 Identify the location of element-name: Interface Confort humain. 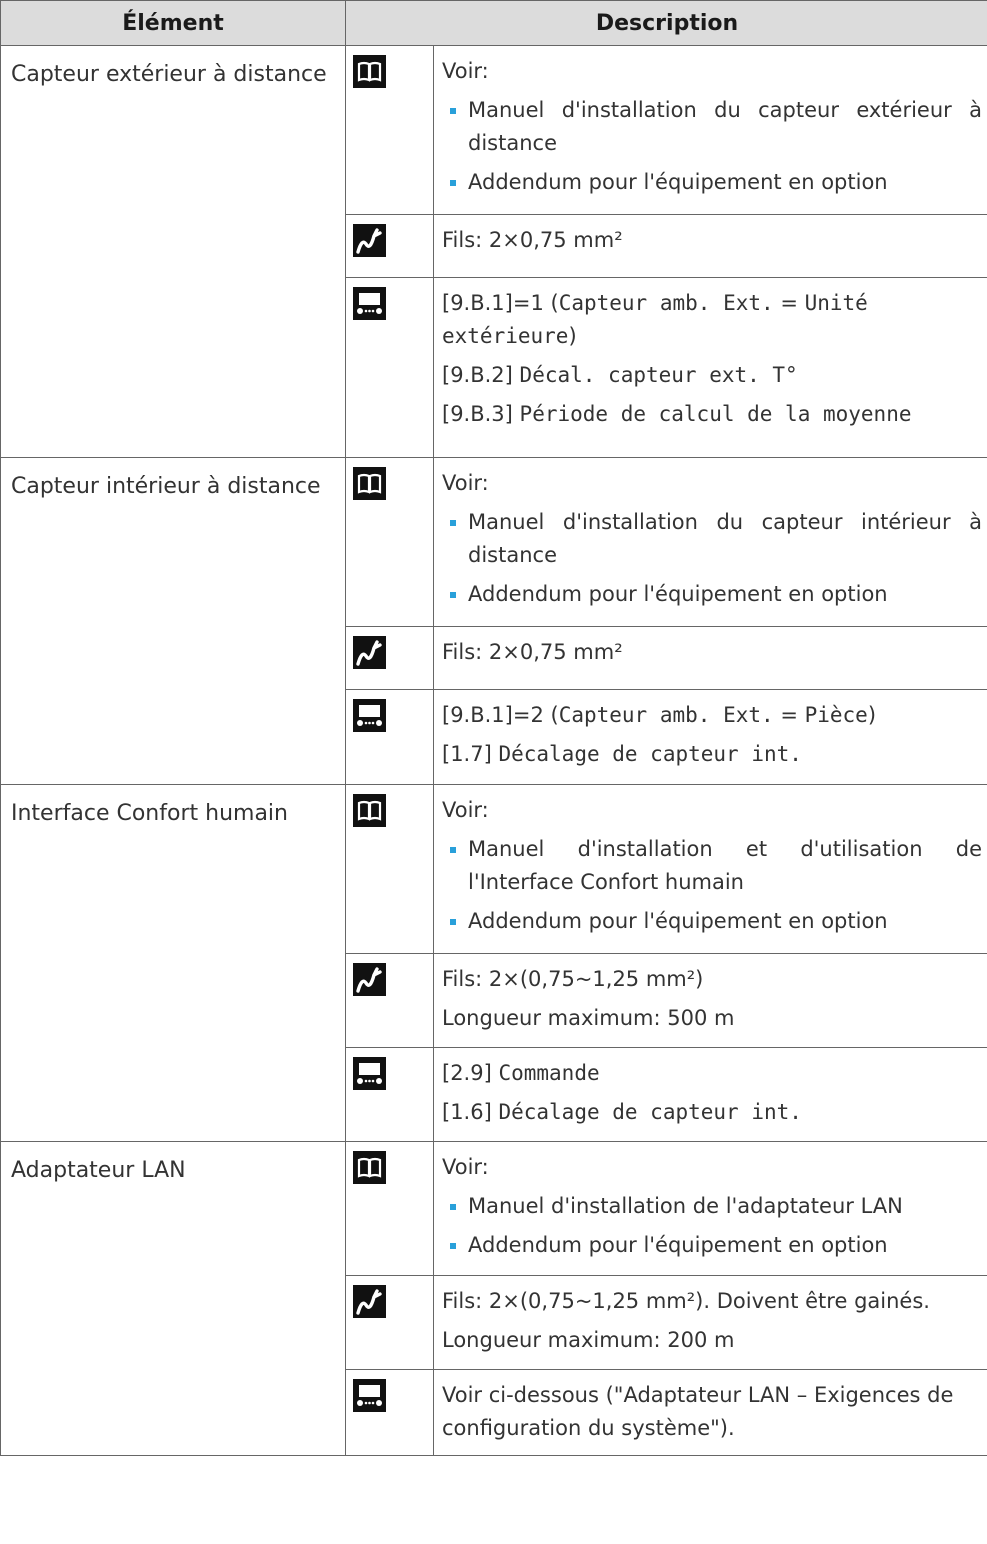
(173, 963).